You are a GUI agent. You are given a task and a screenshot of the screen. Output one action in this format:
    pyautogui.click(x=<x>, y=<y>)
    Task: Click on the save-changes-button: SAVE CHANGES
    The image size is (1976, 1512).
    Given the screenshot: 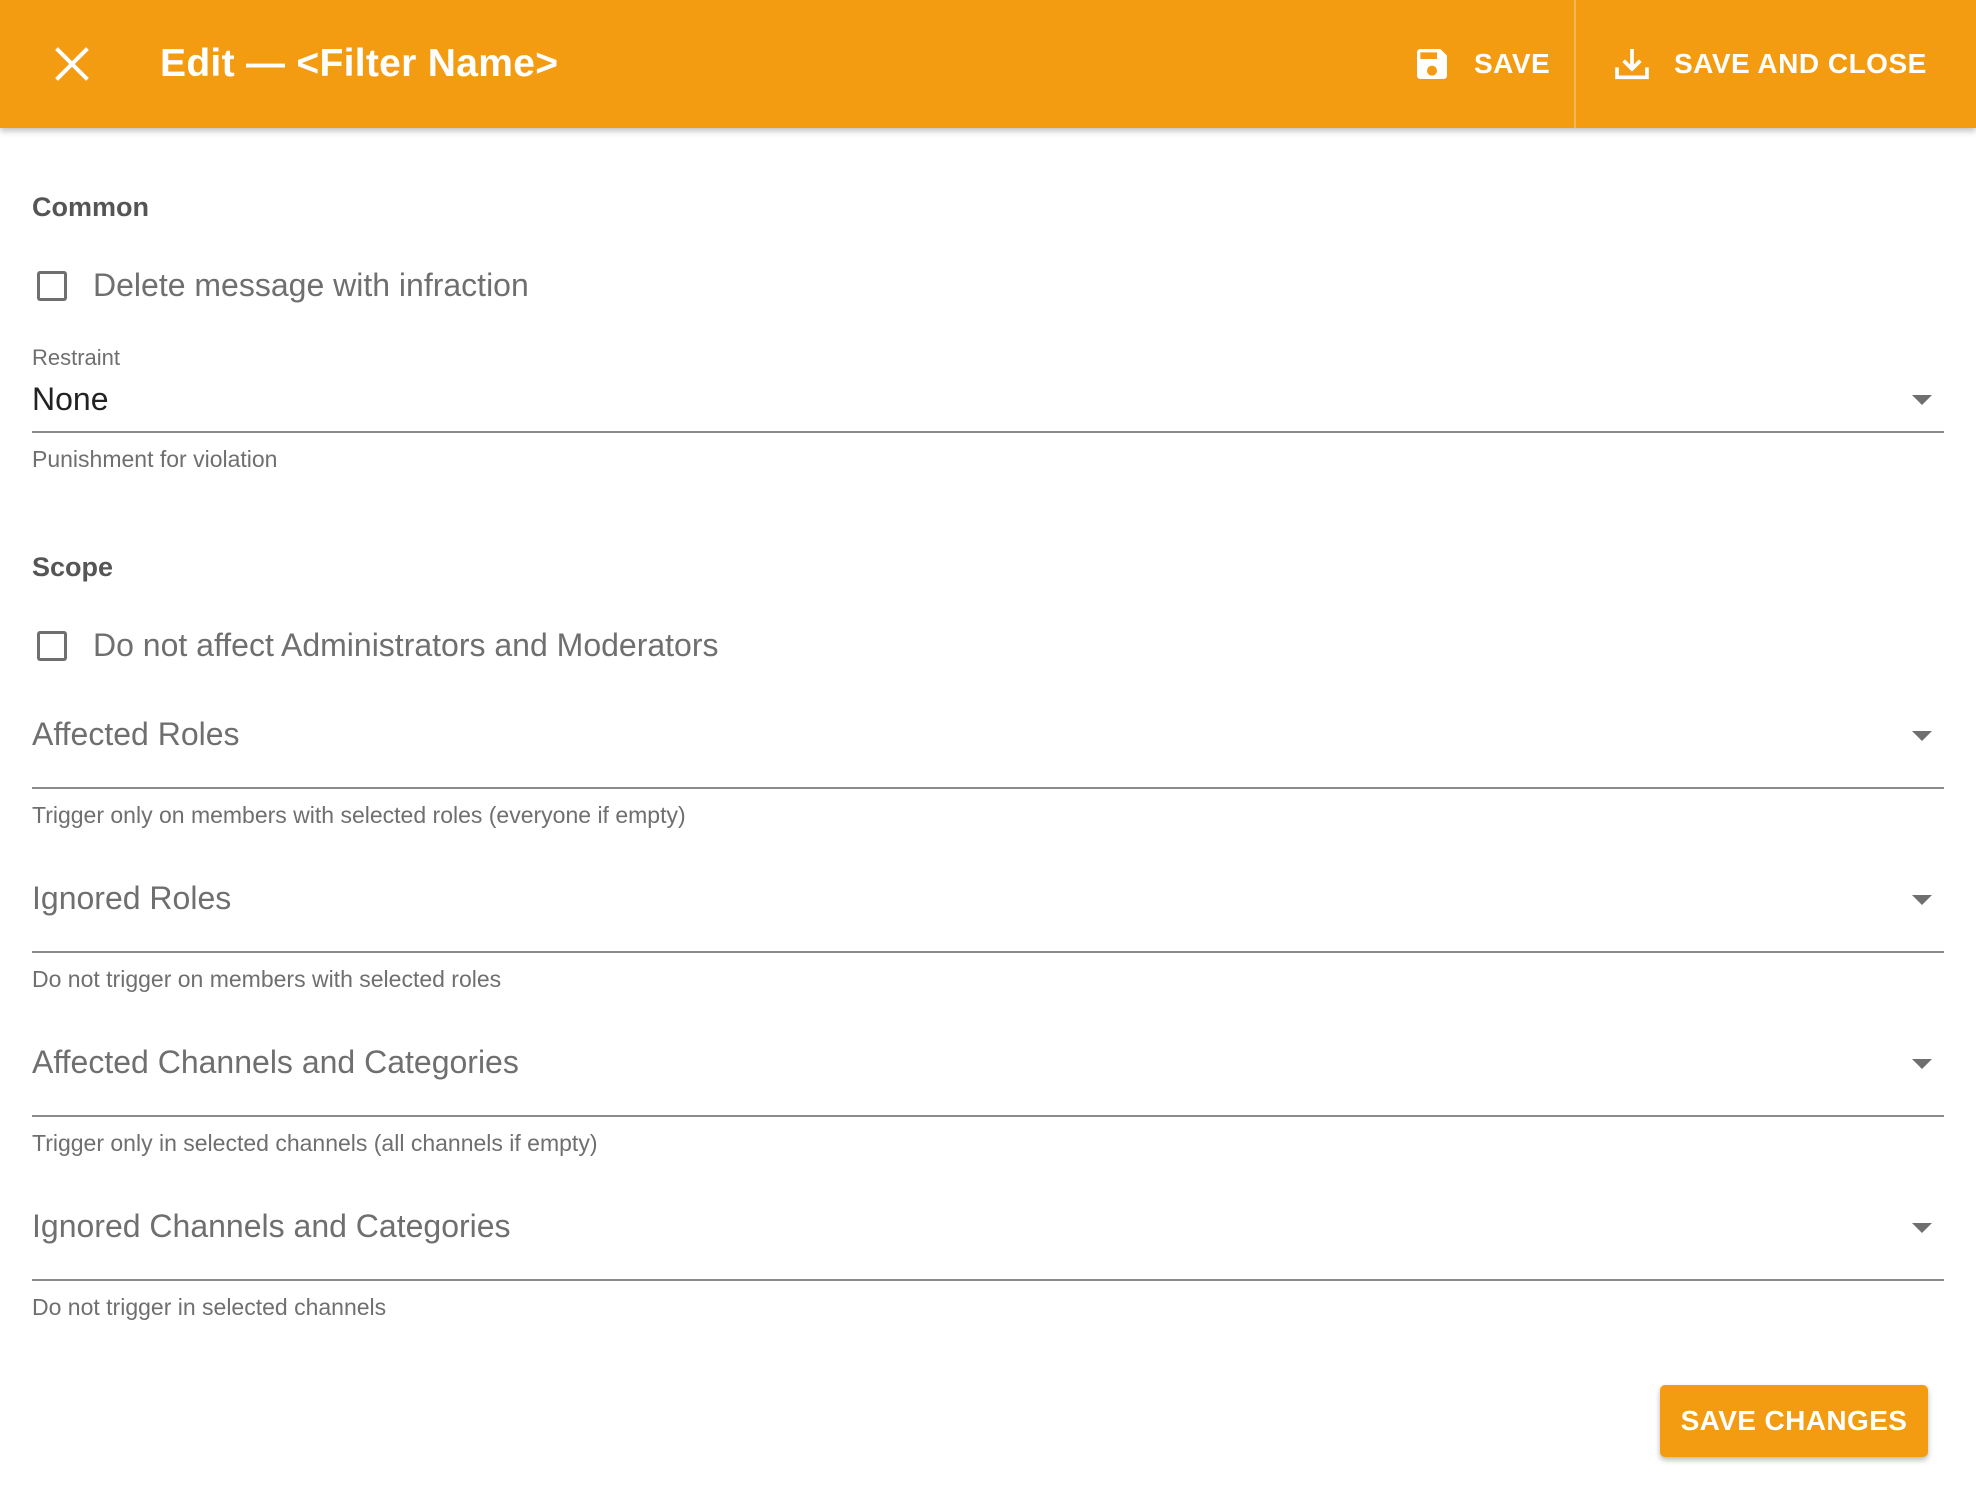 What is the action you would take?
    pyautogui.click(x=1794, y=1421)
    